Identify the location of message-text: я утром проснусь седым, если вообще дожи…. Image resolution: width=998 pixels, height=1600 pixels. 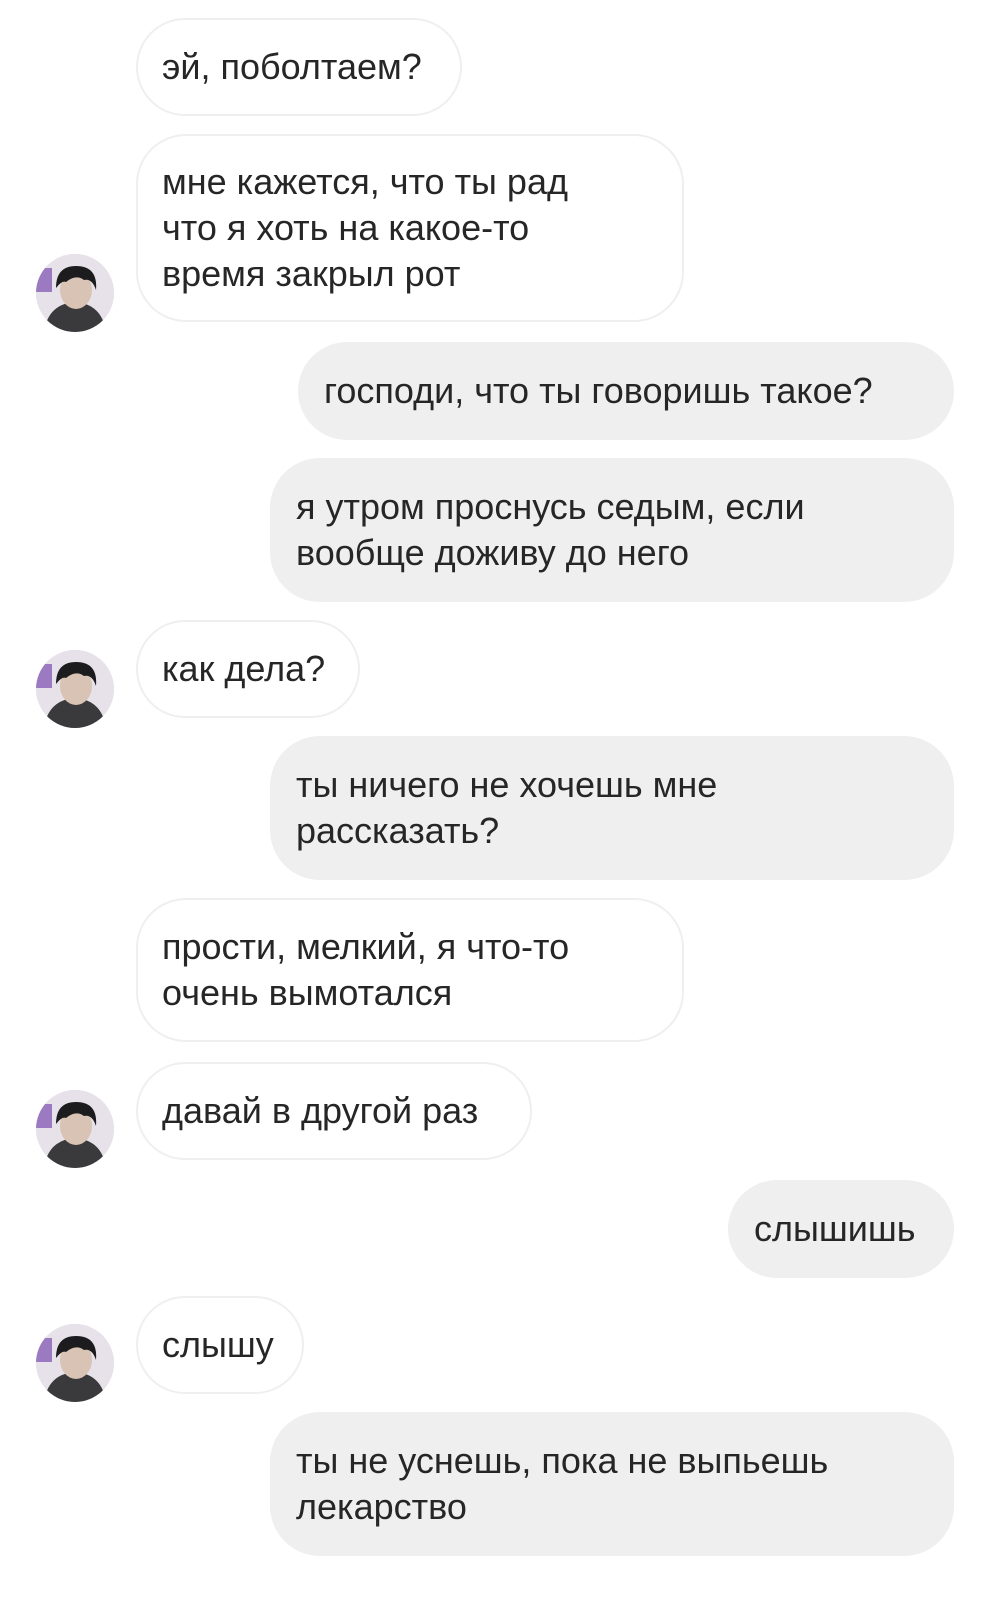
(550, 529).